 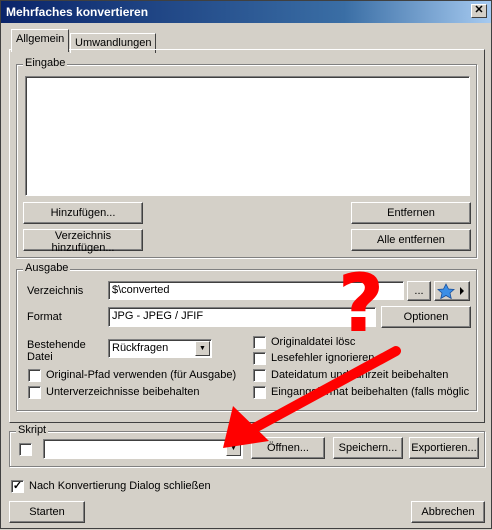 What do you see at coordinates (411, 213) in the screenshot?
I see `remove-button: Entfernen` at bounding box center [411, 213].